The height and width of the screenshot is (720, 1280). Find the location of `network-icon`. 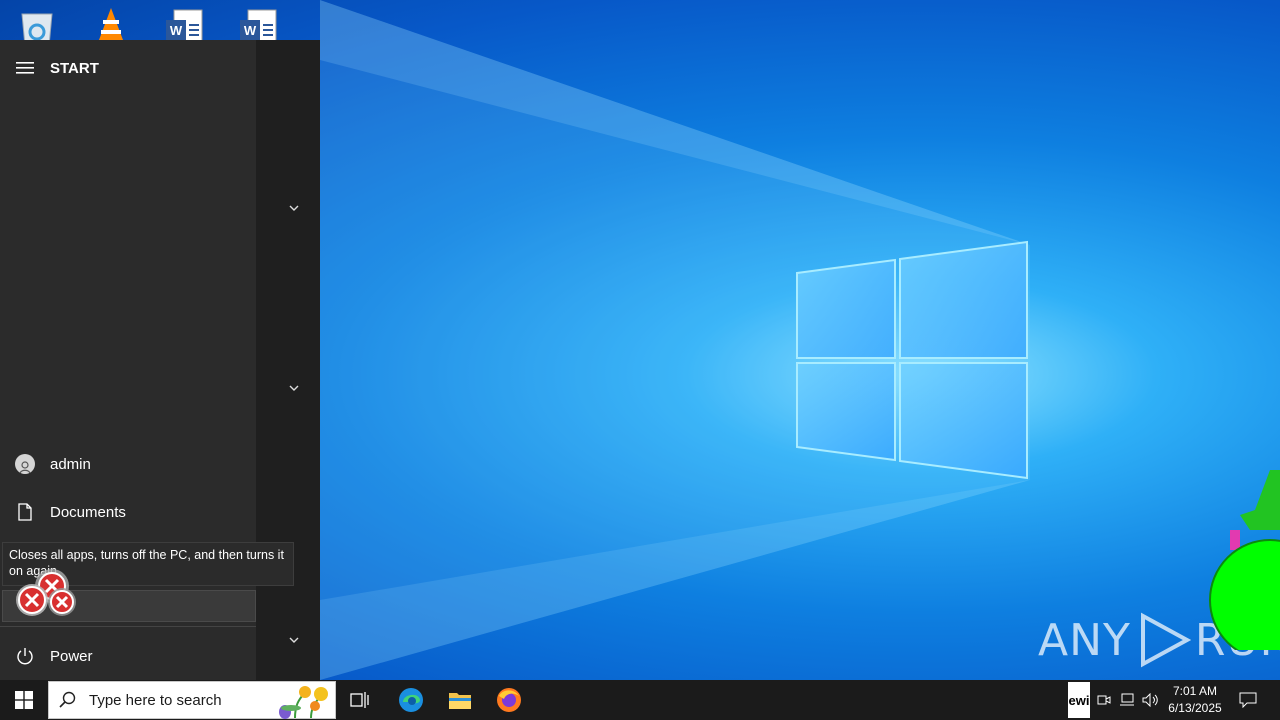

network-icon is located at coordinates (1127, 700).